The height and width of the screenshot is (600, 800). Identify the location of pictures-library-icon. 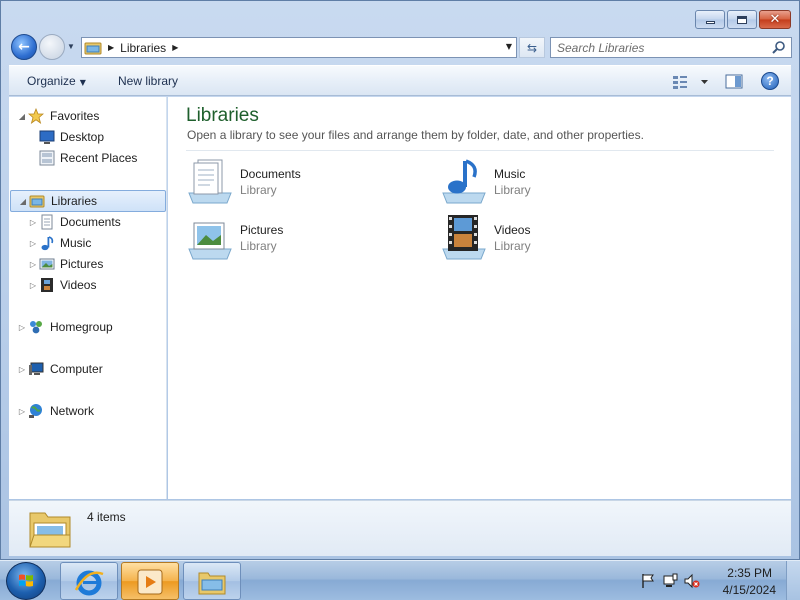
(210, 241).